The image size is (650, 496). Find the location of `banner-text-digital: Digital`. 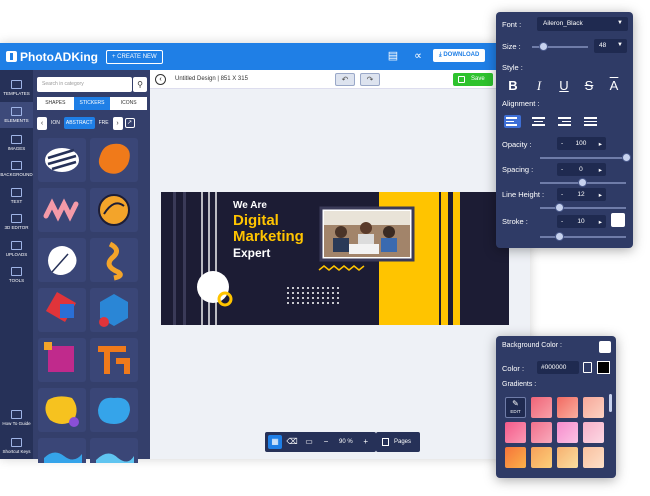

banner-text-digital: Digital is located at coordinates (256, 221).